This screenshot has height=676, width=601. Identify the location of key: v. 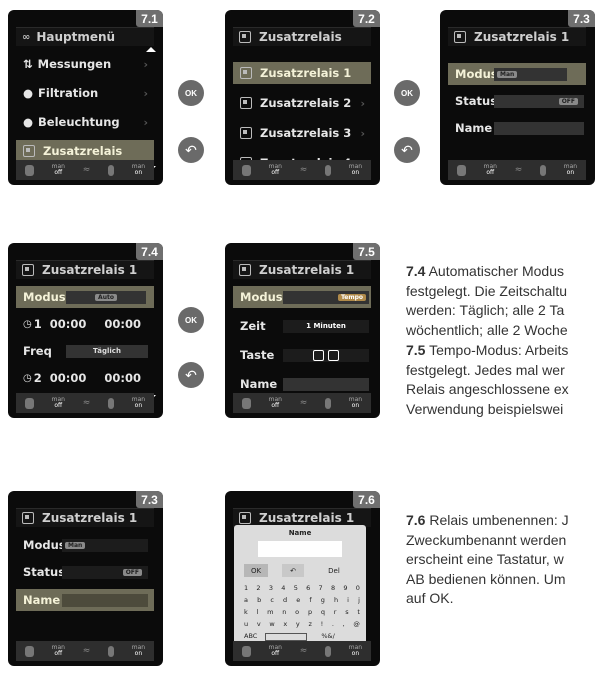
(259, 624).